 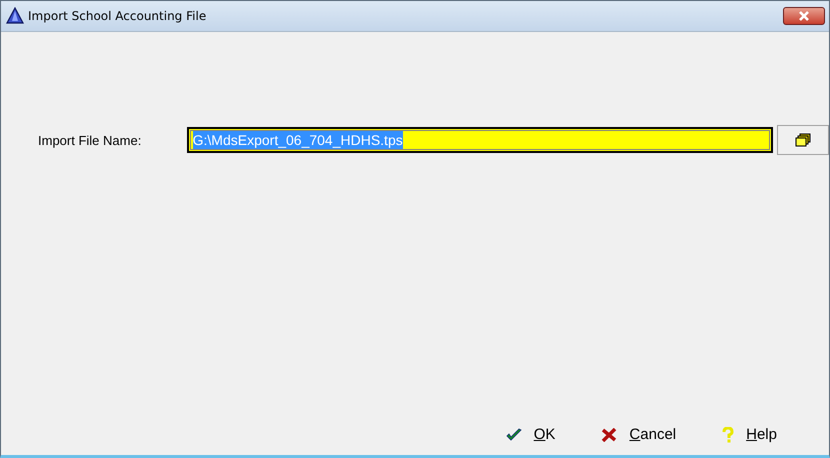 I want to click on close-button, so click(x=804, y=16).